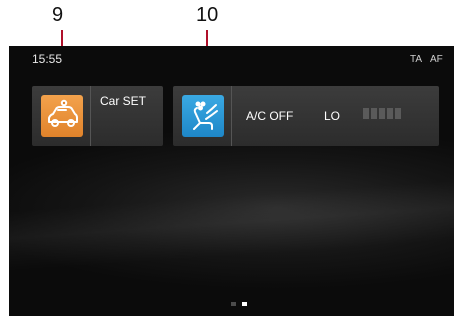 The image size is (458, 319). I want to click on af-indicator: AF, so click(436, 59).